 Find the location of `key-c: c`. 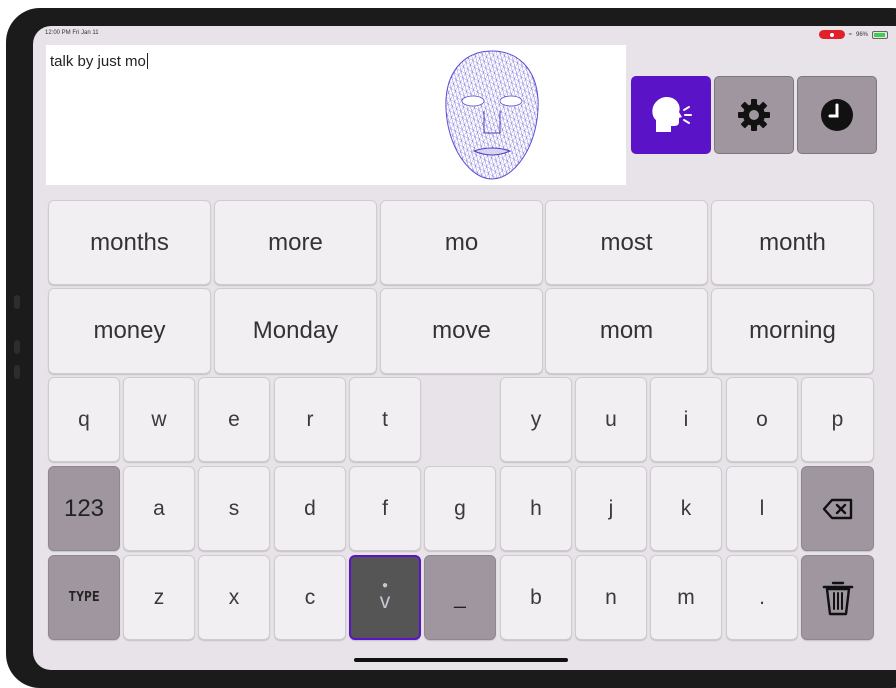

key-c: c is located at coordinates (310, 597).